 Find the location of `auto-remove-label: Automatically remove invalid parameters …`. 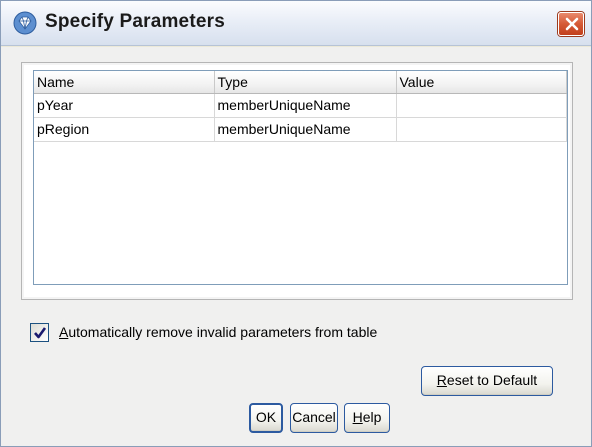

auto-remove-label: Automatically remove invalid parameters … is located at coordinates (218, 332).